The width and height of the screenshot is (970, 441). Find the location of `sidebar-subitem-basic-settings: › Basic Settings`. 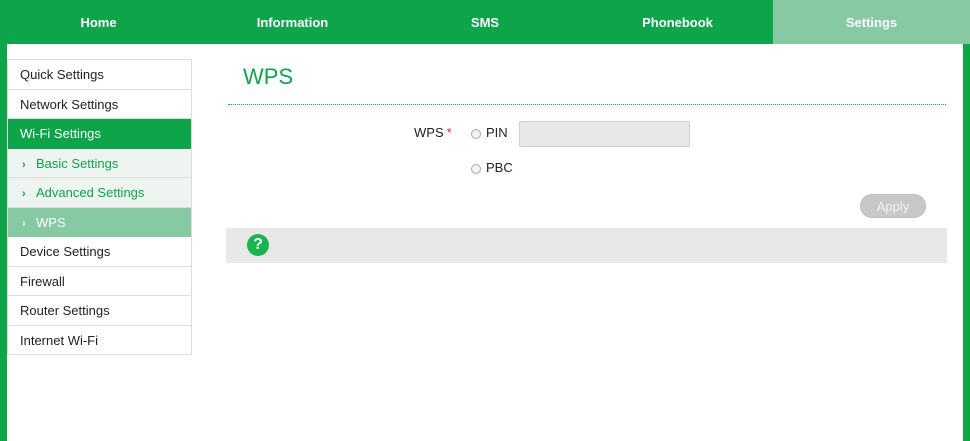

sidebar-subitem-basic-settings: › Basic Settings is located at coordinates (99, 163).